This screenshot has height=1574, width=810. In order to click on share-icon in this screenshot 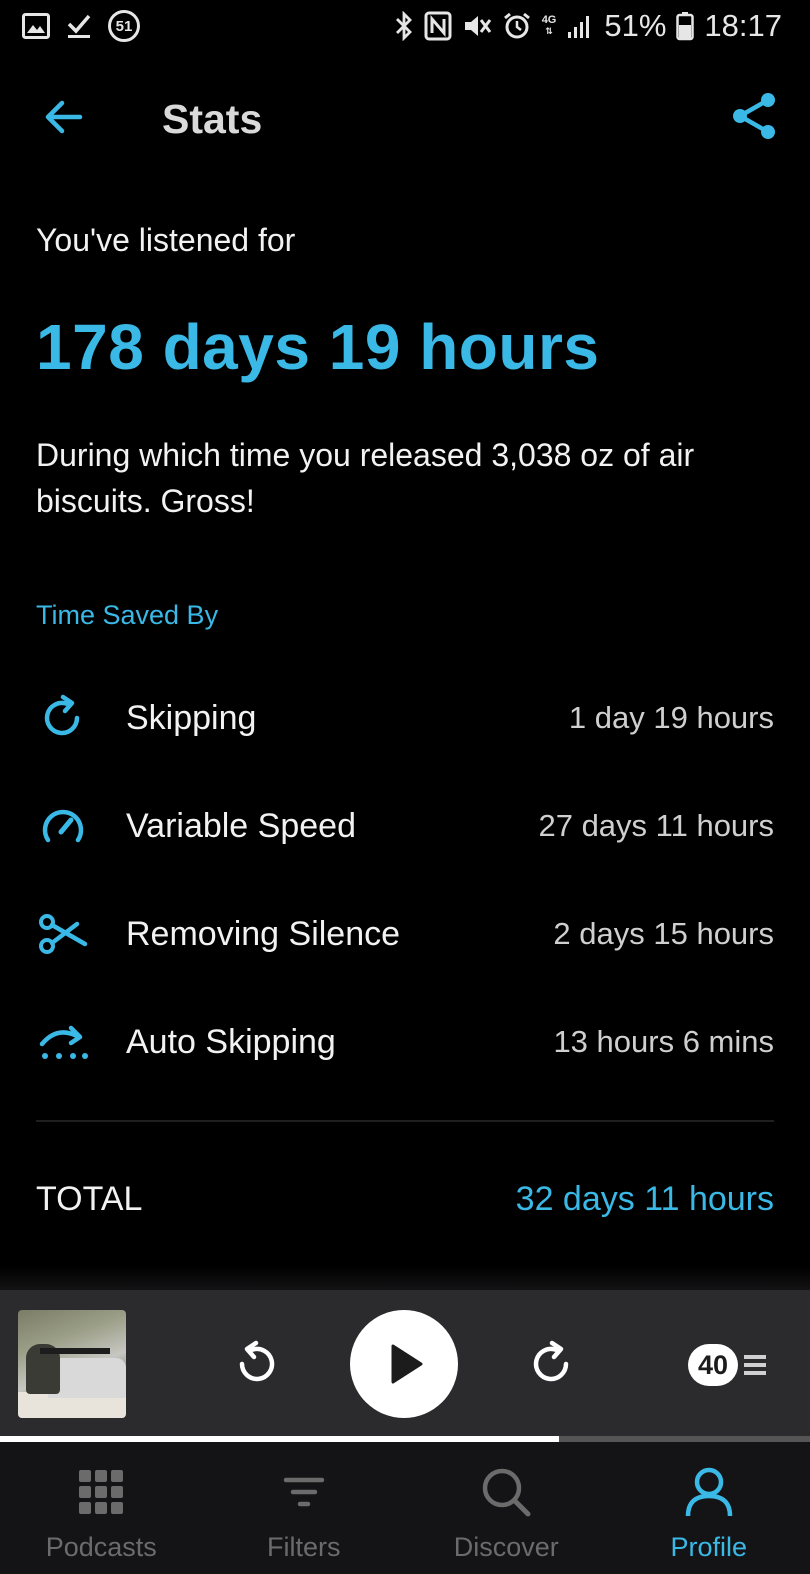, I will do `click(754, 116)`.